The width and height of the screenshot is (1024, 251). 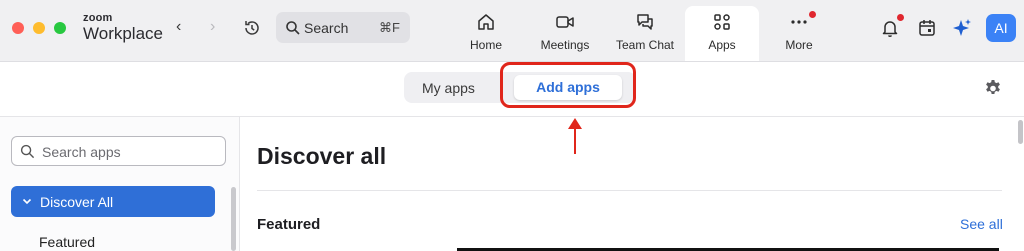 What do you see at coordinates (485, 45) in the screenshot?
I see `tab-home-label: Home` at bounding box center [485, 45].